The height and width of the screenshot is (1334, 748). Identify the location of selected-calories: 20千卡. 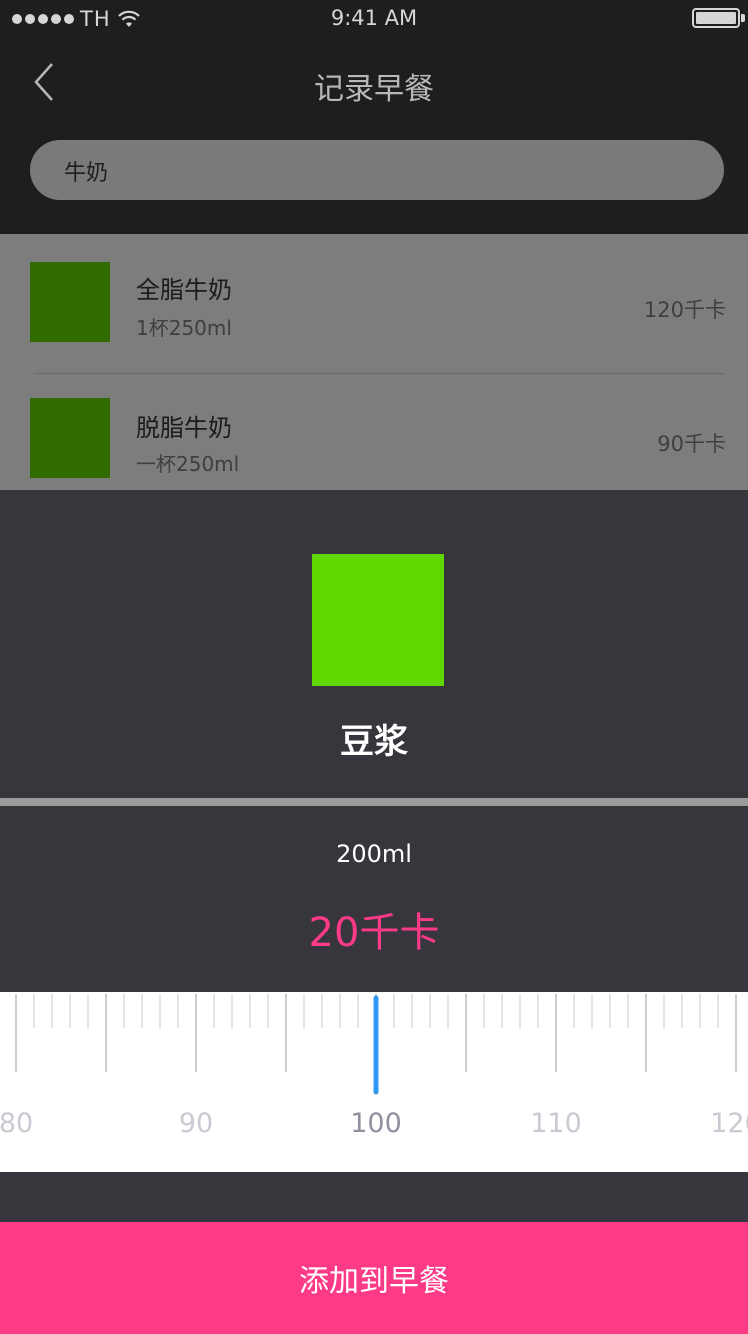
(374, 933).